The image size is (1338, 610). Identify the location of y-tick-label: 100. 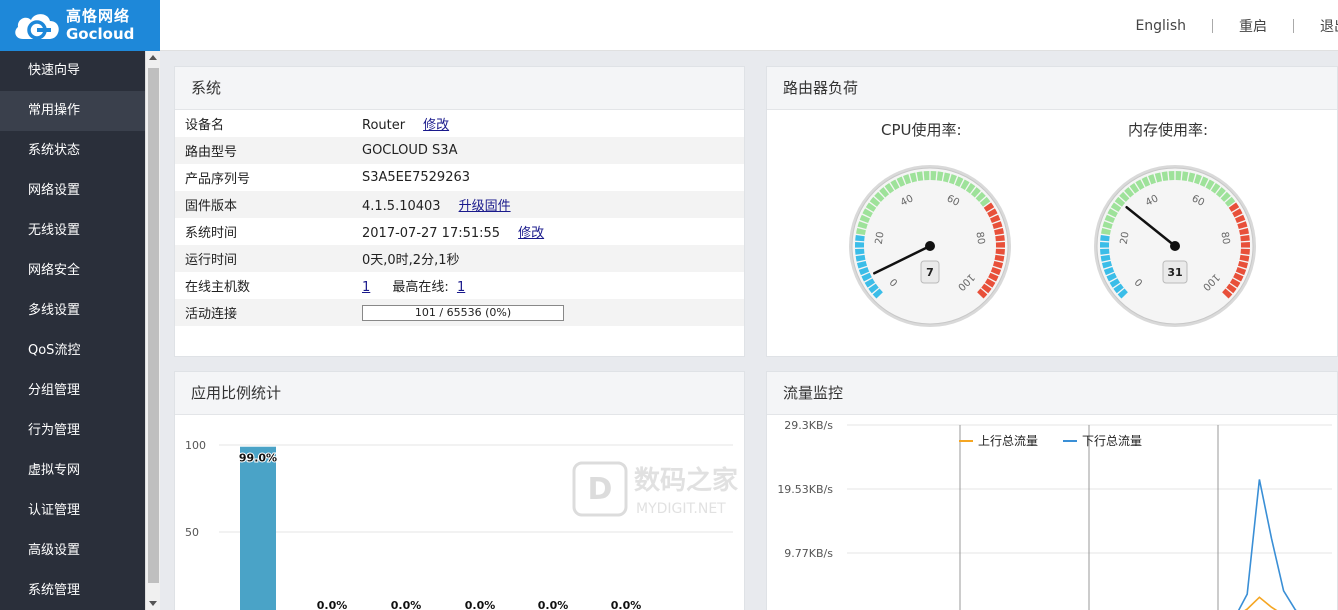
(195, 445).